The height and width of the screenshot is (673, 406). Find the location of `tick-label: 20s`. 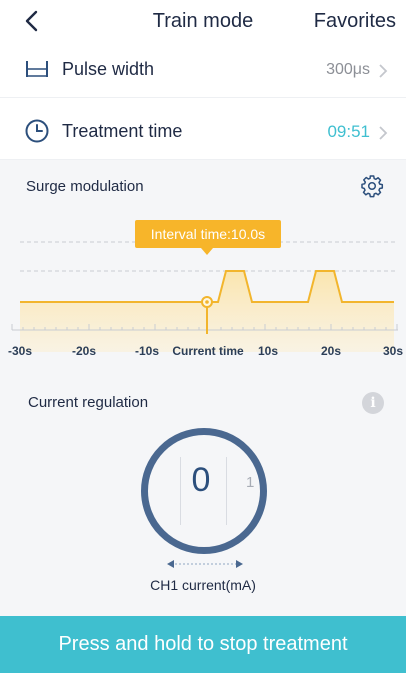

tick-label: 20s is located at coordinates (331, 351).